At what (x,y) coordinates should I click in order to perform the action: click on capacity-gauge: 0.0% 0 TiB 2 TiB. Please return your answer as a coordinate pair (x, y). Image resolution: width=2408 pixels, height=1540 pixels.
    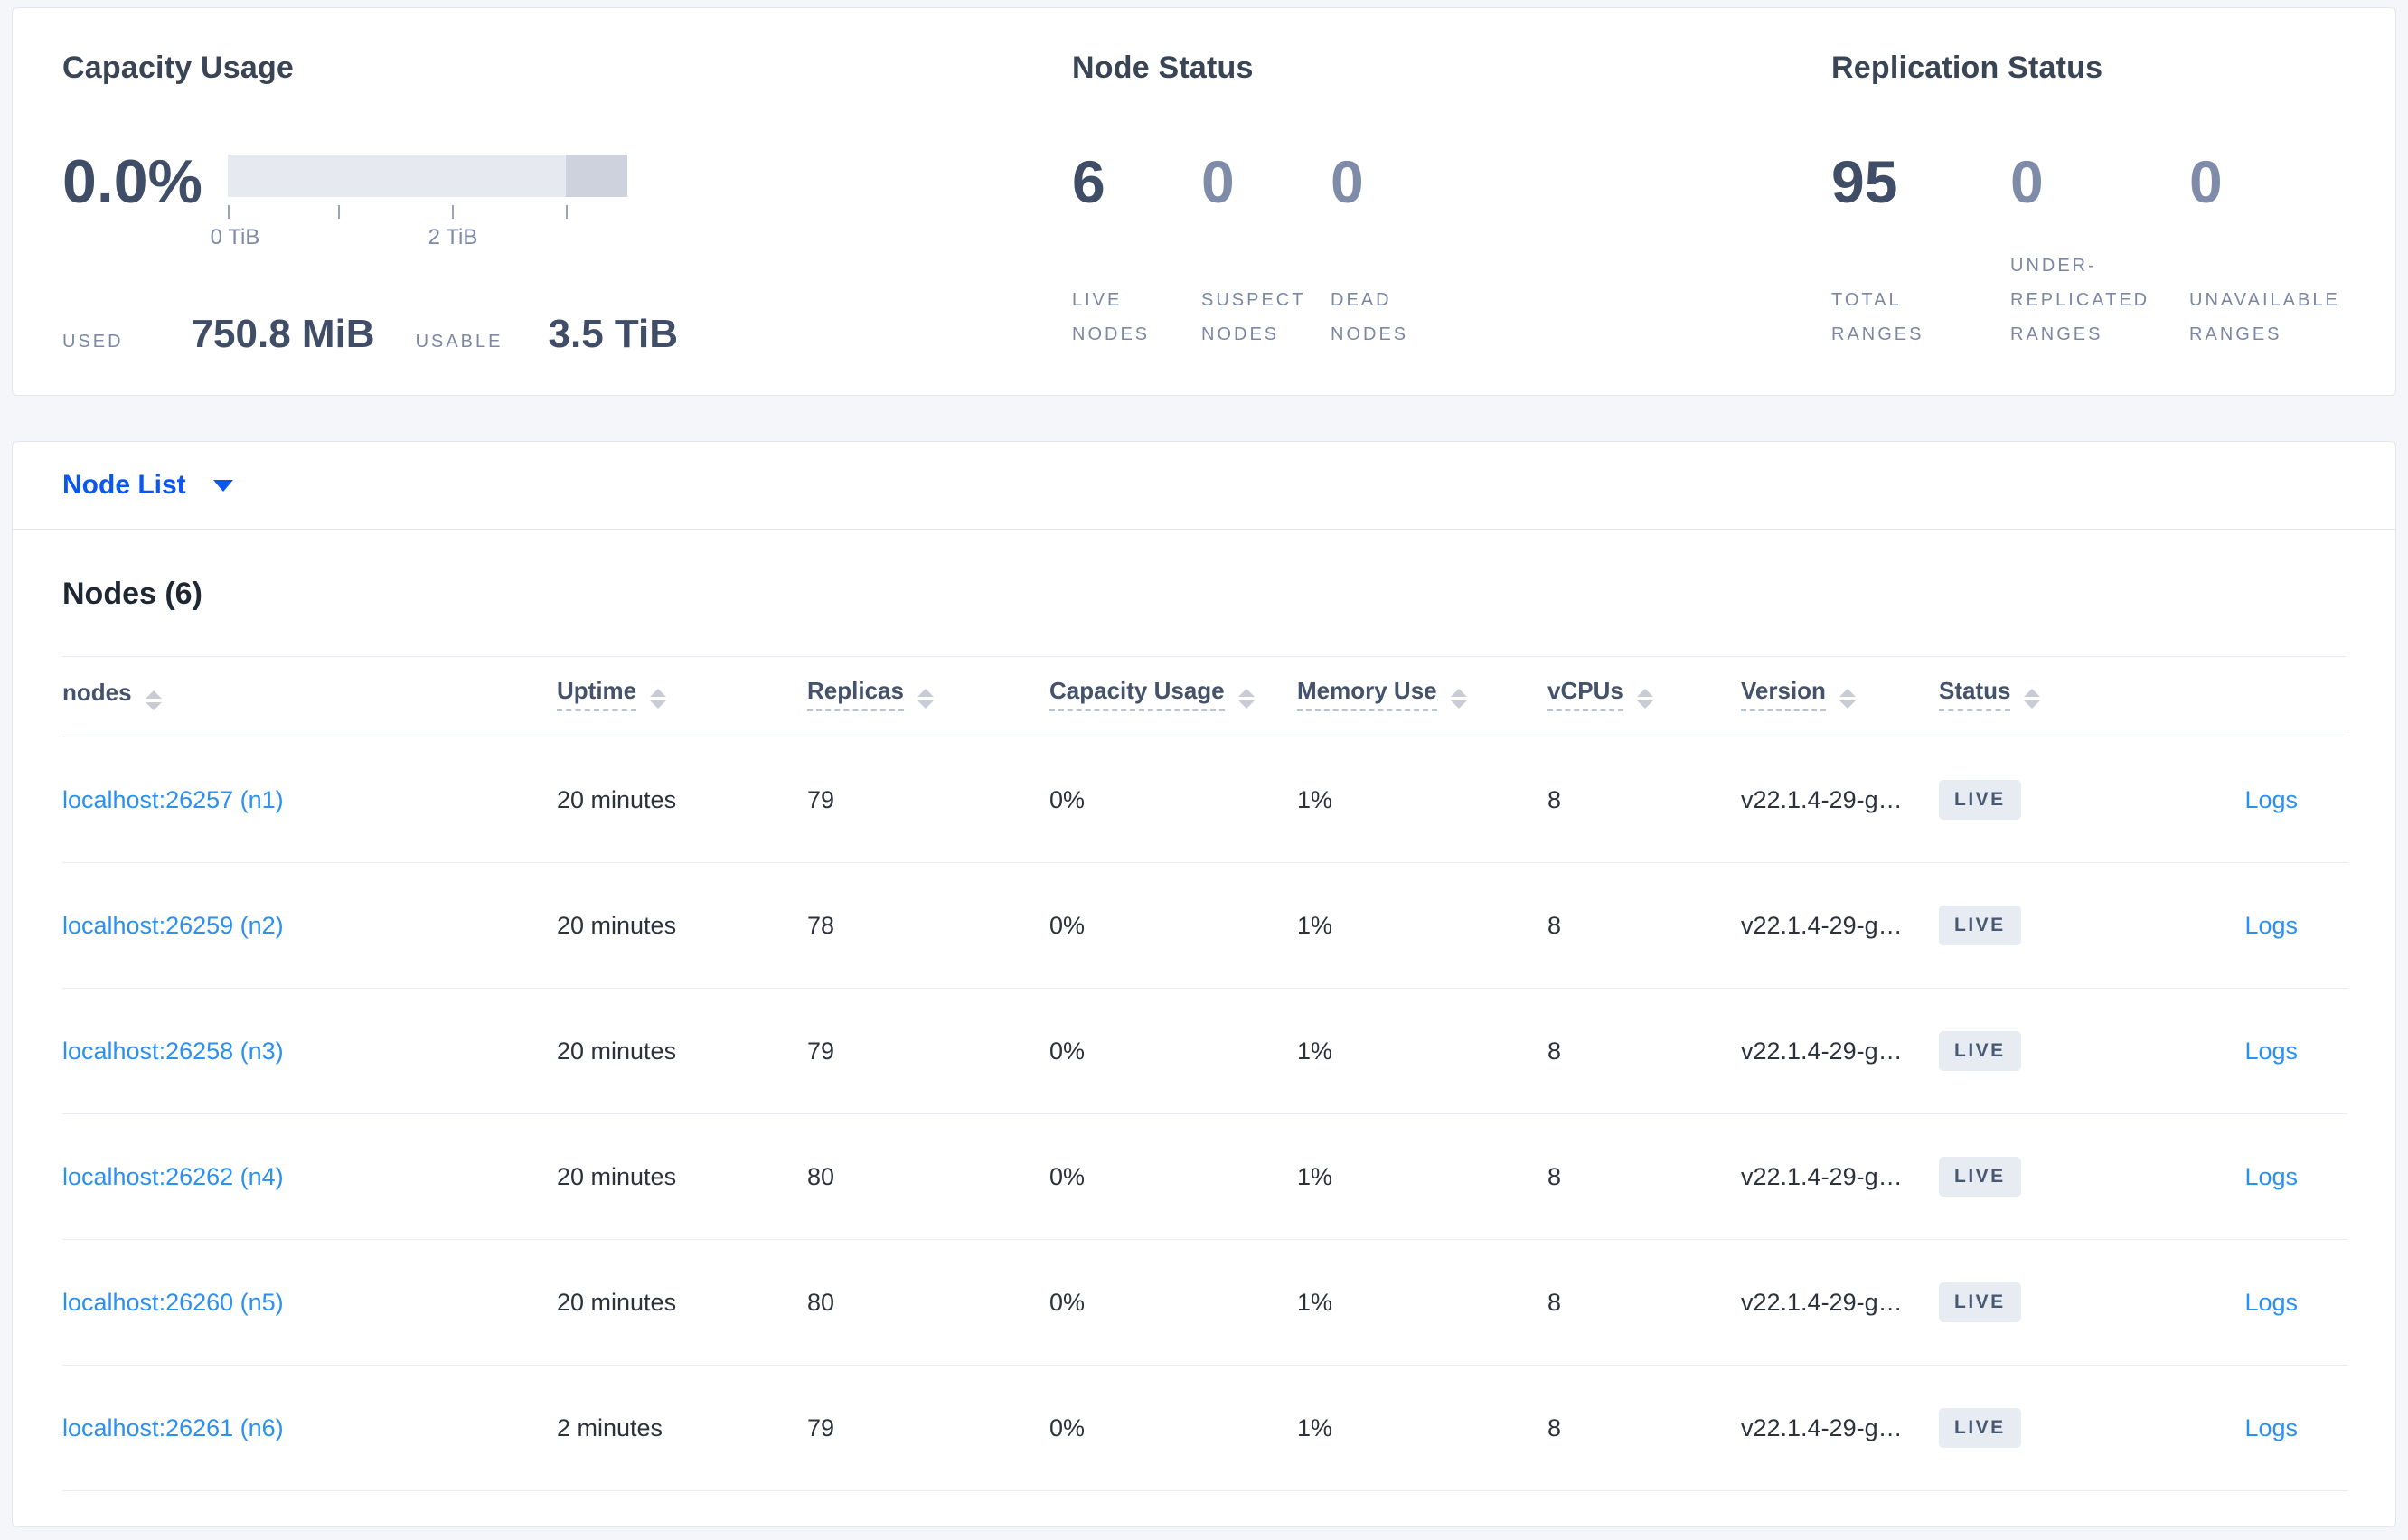
    Looking at the image, I should click on (550, 200).